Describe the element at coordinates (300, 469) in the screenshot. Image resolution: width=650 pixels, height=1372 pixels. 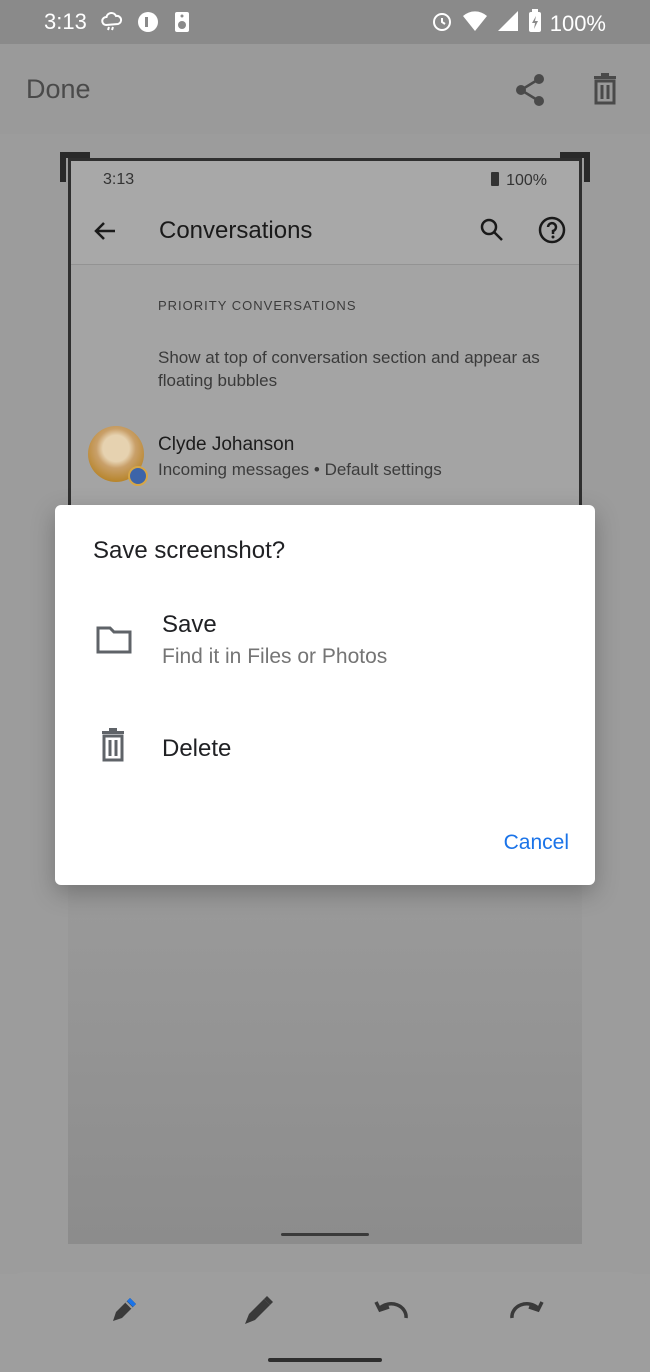
I see `preview-contact-subtitle: Incoming messages • Default settings` at that location.